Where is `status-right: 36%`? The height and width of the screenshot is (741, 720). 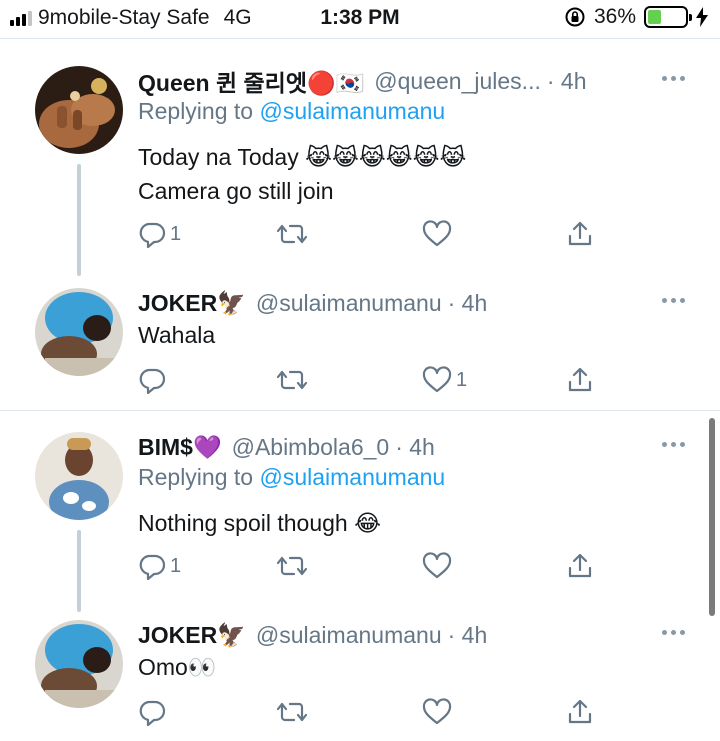 status-right: 36% is located at coordinates (636, 17).